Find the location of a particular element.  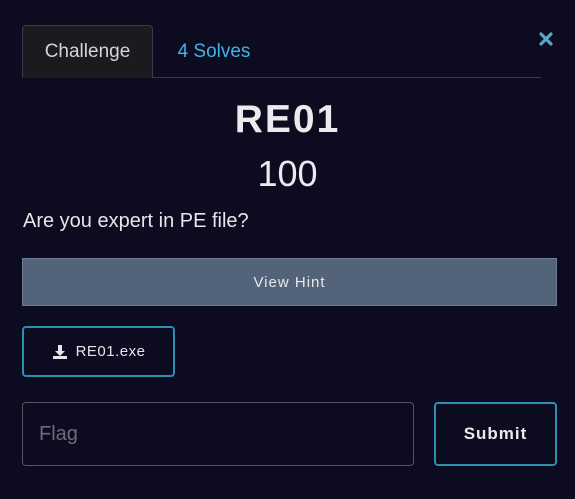

challenge-description: Are you expert in PE file? is located at coordinates (136, 221).